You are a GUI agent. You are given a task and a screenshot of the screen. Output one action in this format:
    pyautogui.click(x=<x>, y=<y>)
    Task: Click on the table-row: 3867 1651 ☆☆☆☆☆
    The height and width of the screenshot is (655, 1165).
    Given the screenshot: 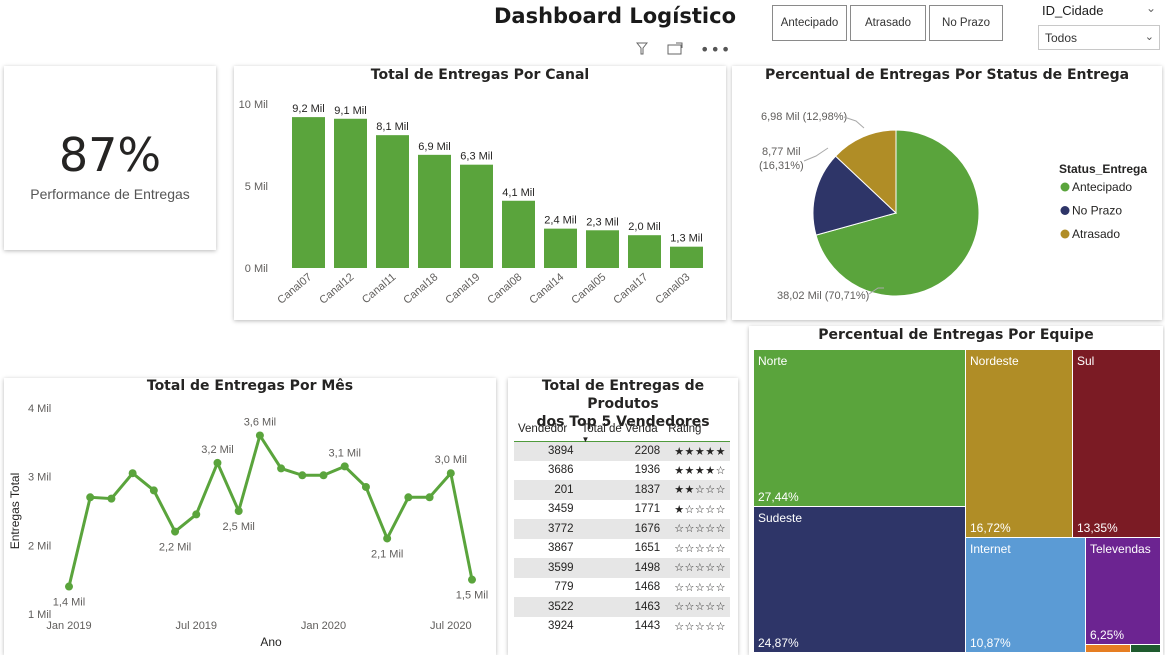 What is the action you would take?
    pyautogui.click(x=622, y=549)
    